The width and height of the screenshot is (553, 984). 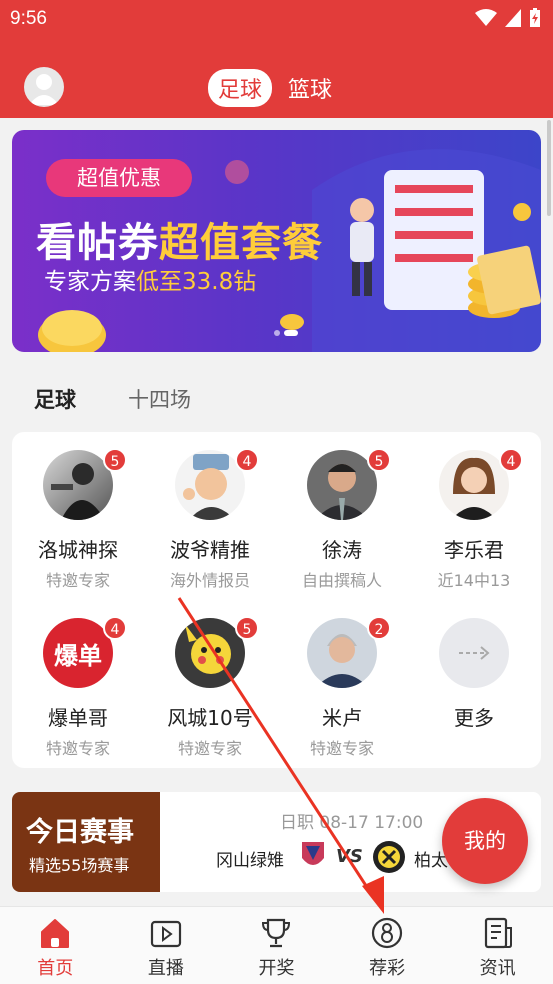 I want to click on nav-news: 资讯, so click(x=497, y=945).